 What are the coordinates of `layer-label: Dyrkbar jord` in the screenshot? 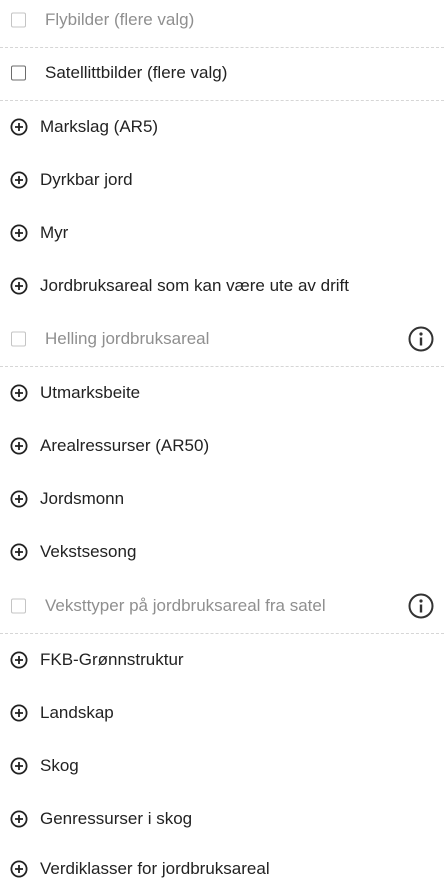 It's located at (86, 179).